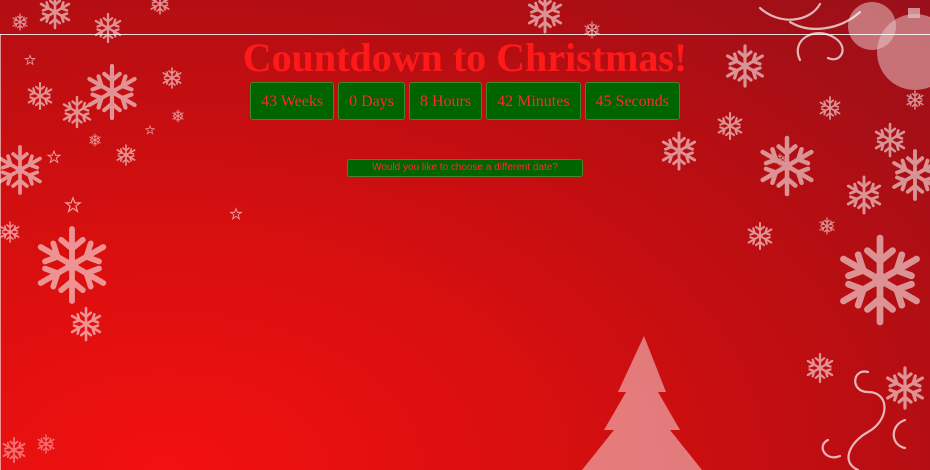 This screenshot has height=470, width=930. Describe the element at coordinates (465, 57) in the screenshot. I see `page-title: Countdown to Christmas!` at that location.